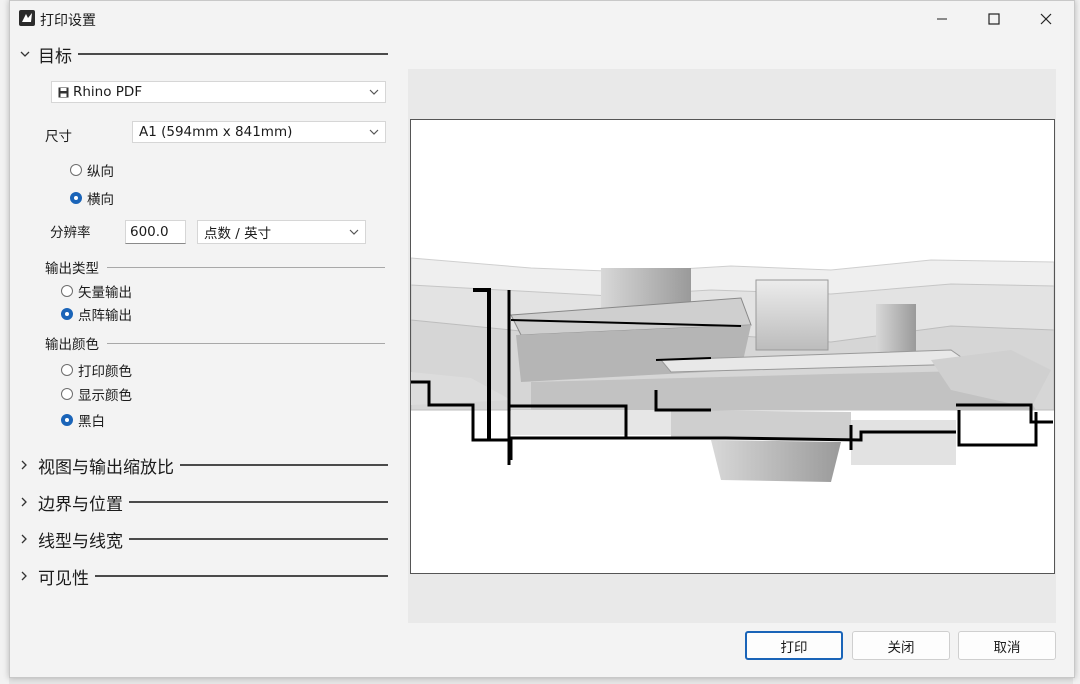 The width and height of the screenshot is (1080, 684). I want to click on close-button: 关闭, so click(901, 645).